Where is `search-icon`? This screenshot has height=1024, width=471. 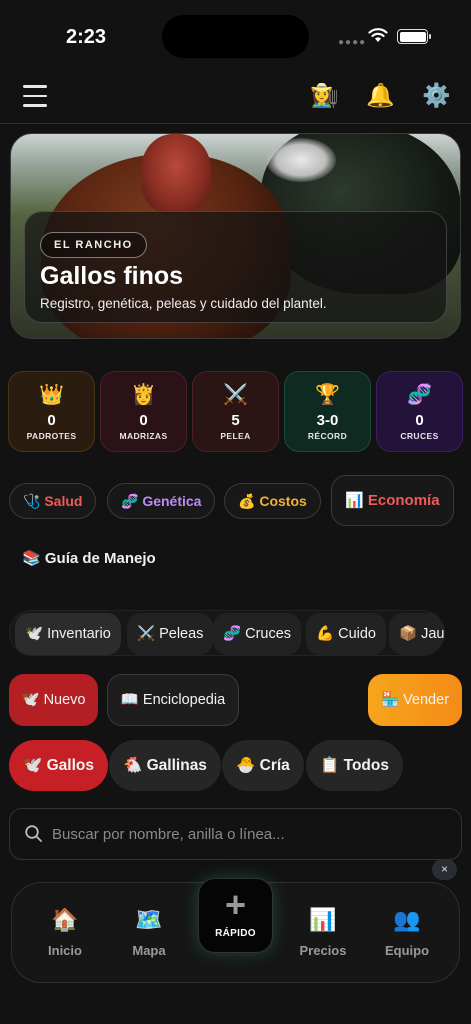
search-icon is located at coordinates (33, 833).